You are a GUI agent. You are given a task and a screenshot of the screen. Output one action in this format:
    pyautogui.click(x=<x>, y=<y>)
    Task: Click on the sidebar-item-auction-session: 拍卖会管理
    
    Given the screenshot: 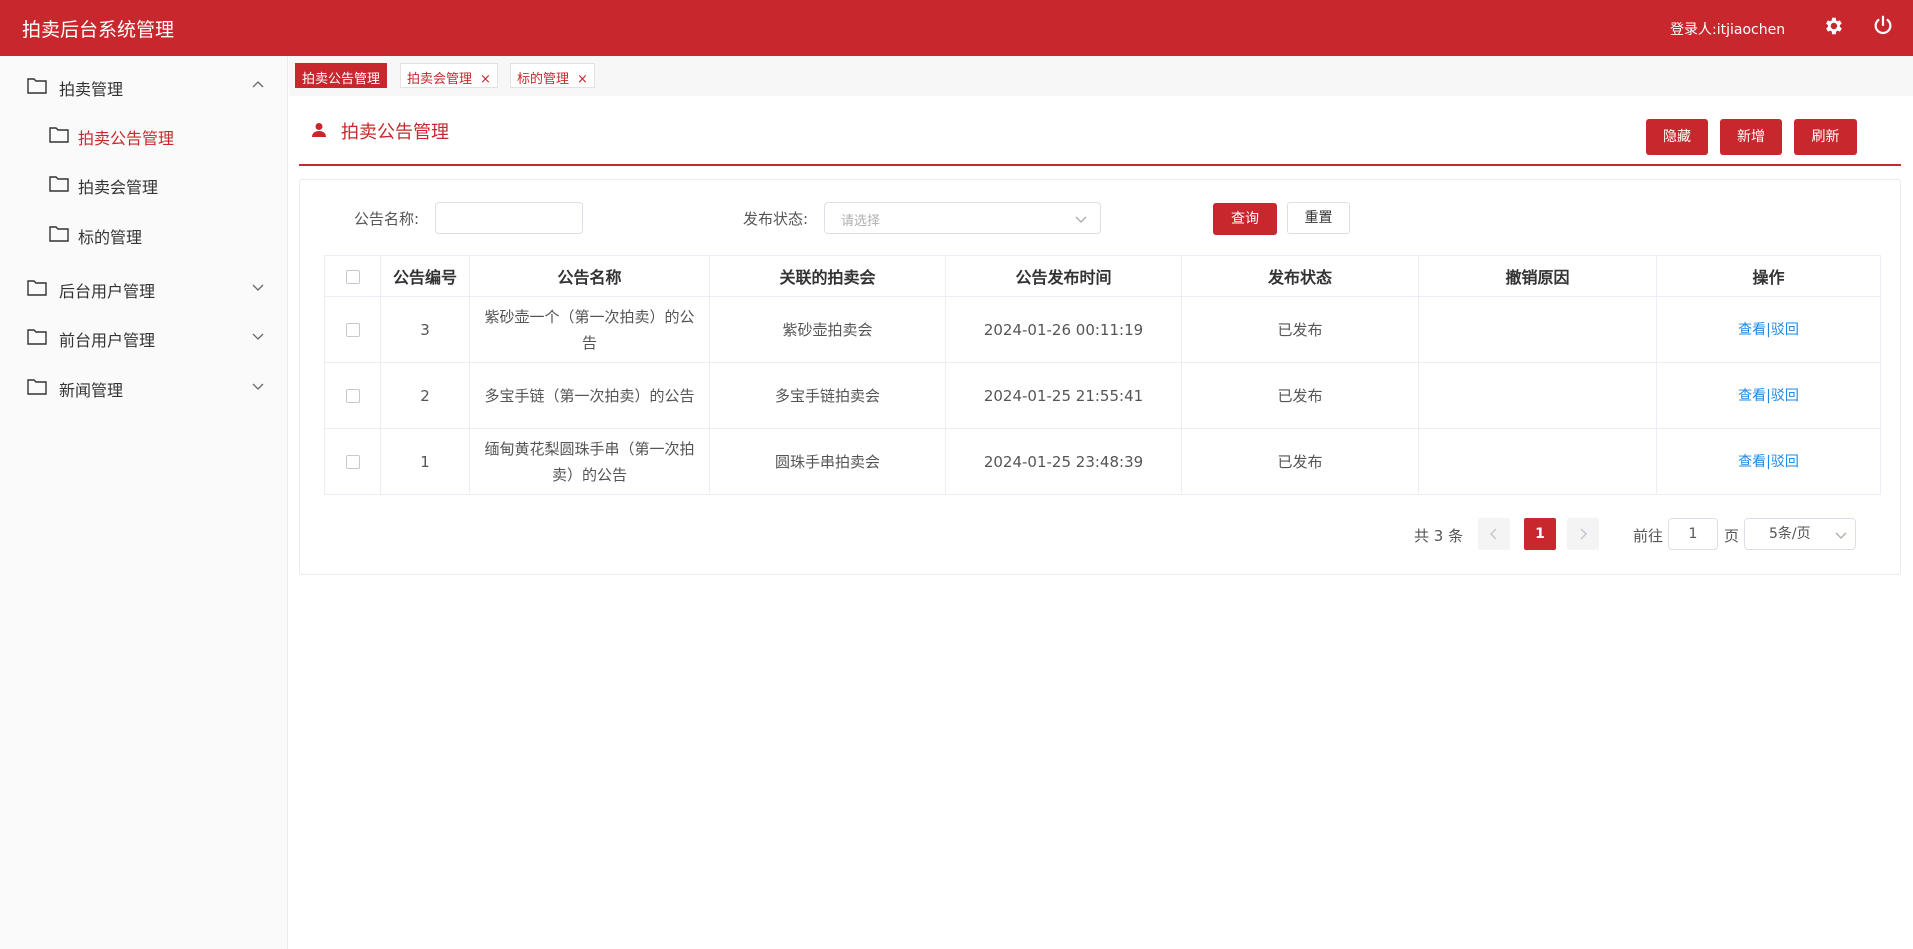 What is the action you would take?
    pyautogui.click(x=144, y=184)
    